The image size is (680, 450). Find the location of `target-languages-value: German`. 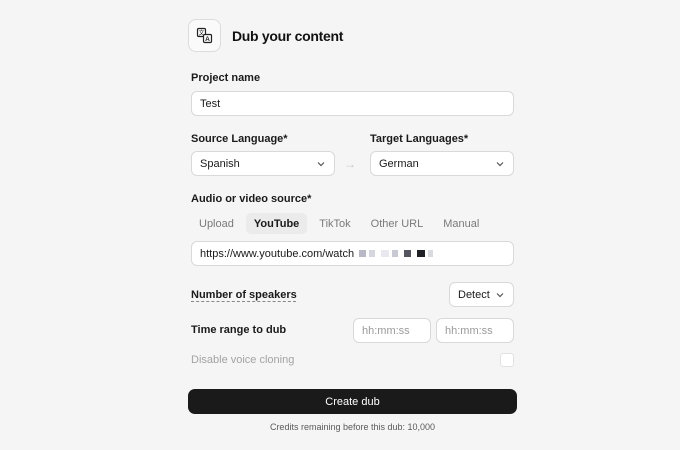

target-languages-value: German is located at coordinates (399, 163).